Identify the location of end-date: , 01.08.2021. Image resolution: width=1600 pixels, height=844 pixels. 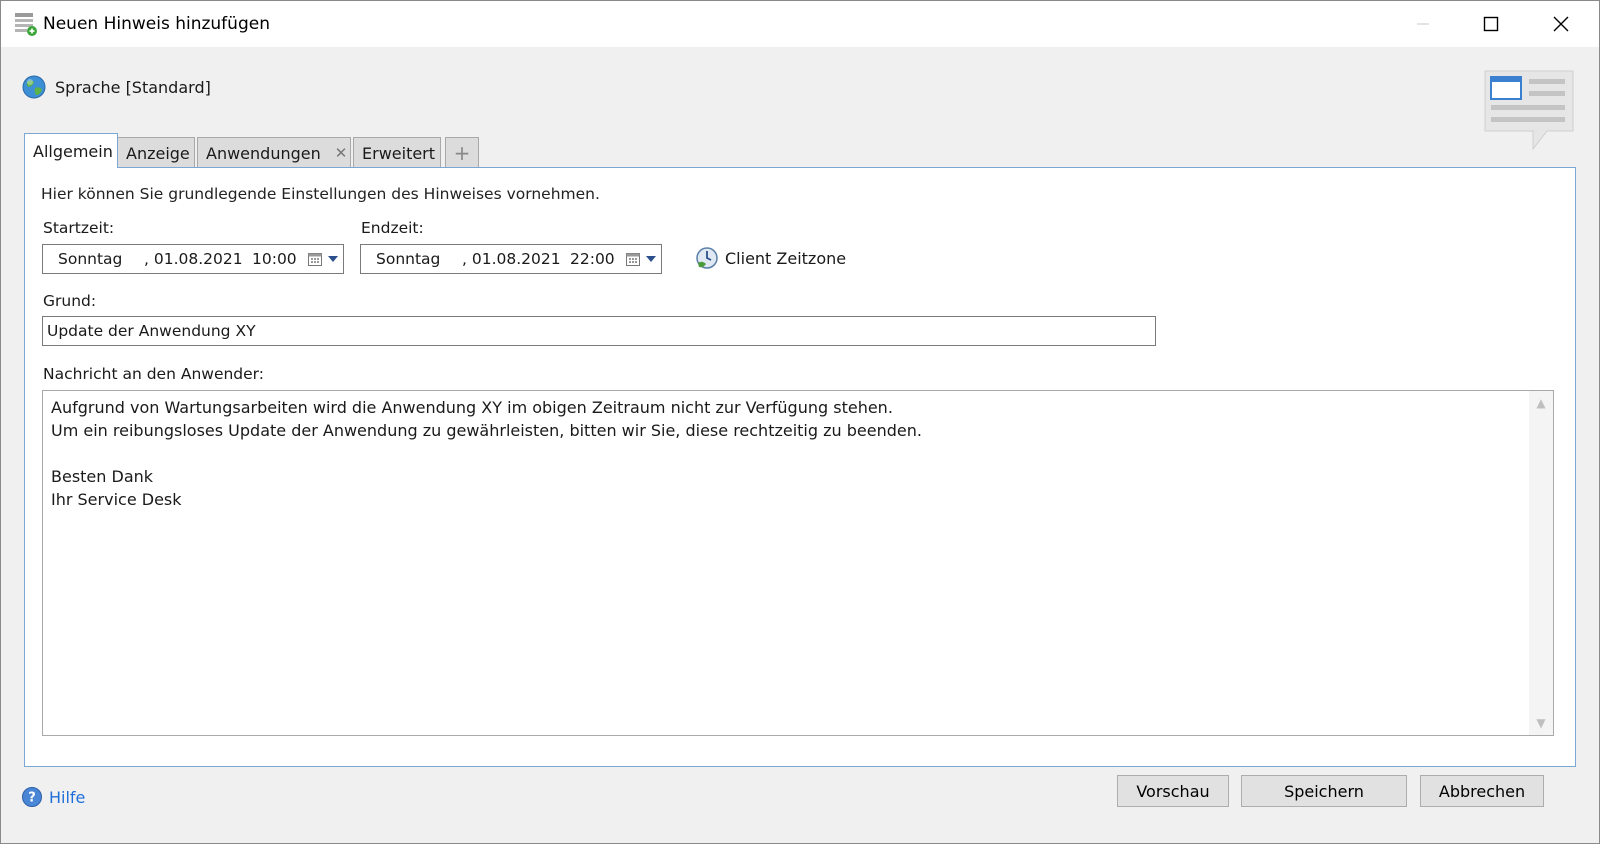
(511, 259).